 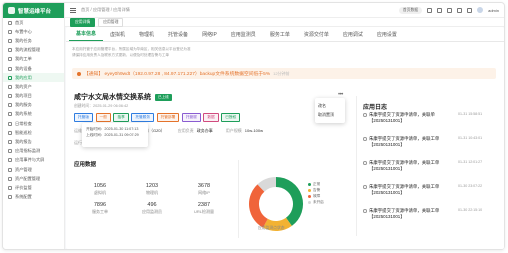 I want to click on sidebar-item-label: 应用事件与大屏, so click(x=30, y=160).